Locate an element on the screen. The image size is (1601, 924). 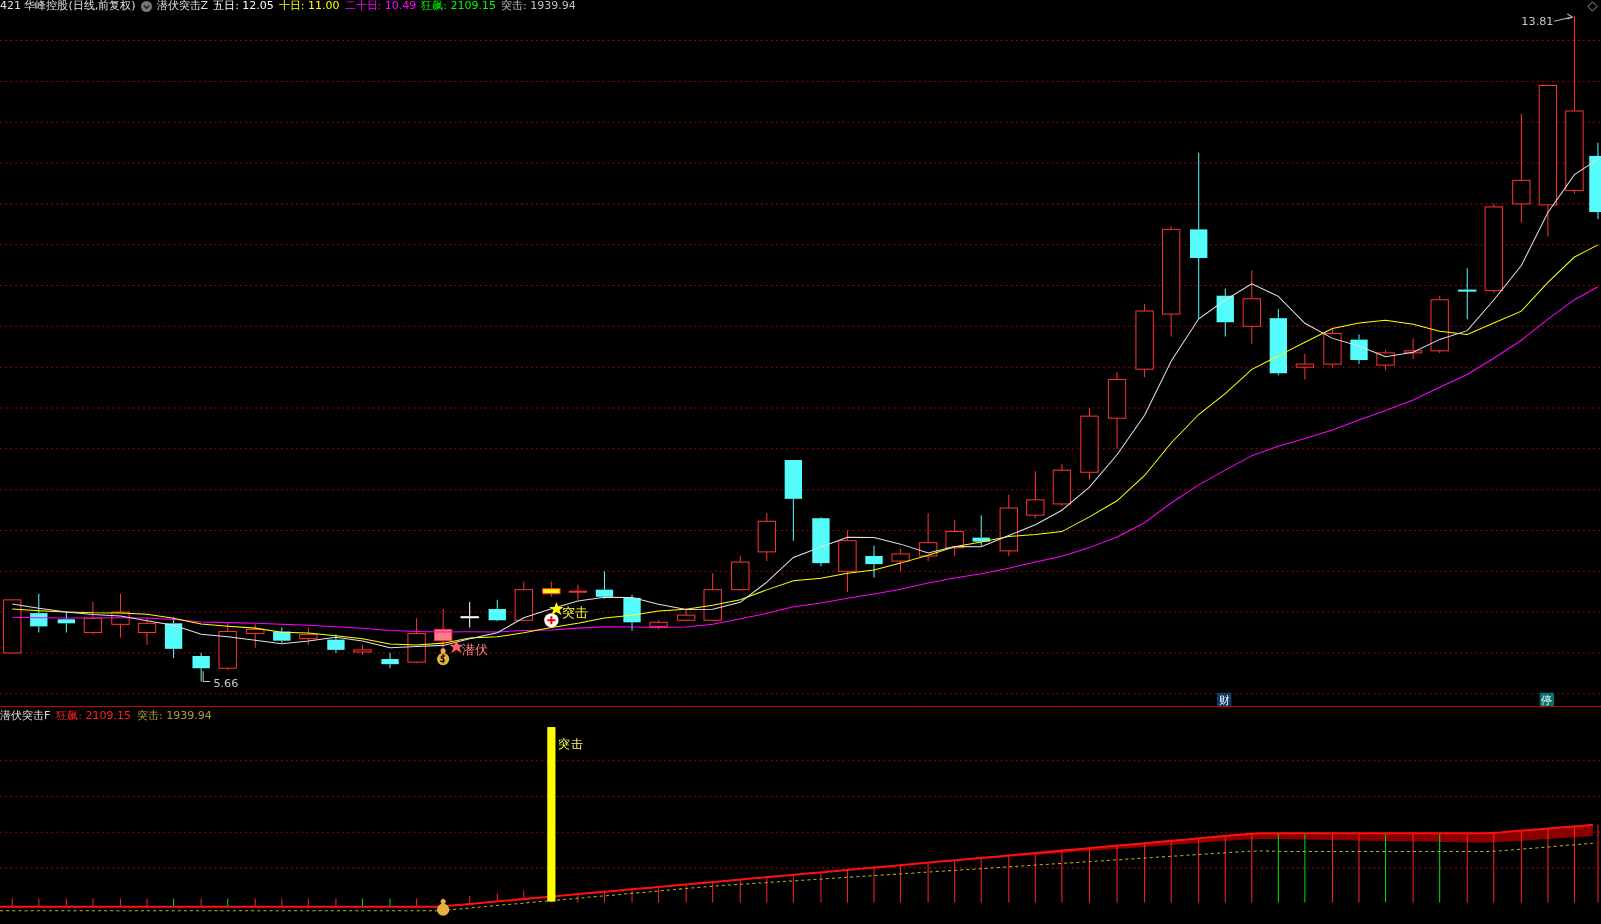
legend-value: 五日: 12.05 is located at coordinates (243, 6).